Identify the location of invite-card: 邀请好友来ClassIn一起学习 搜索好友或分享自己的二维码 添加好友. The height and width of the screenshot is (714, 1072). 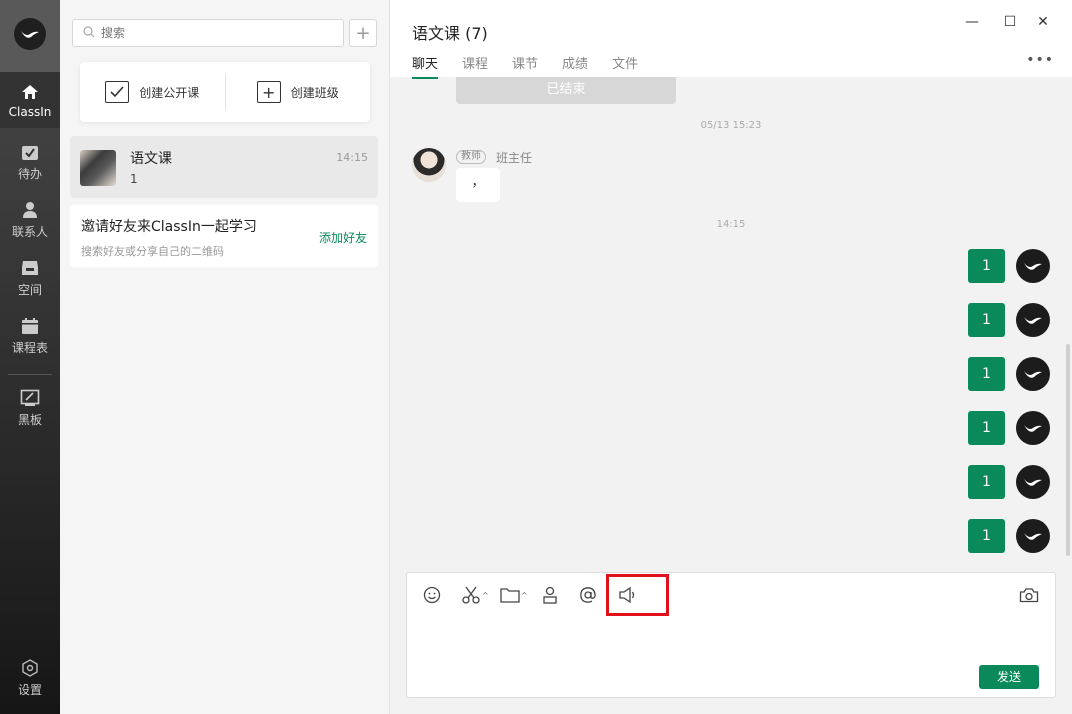
(224, 236).